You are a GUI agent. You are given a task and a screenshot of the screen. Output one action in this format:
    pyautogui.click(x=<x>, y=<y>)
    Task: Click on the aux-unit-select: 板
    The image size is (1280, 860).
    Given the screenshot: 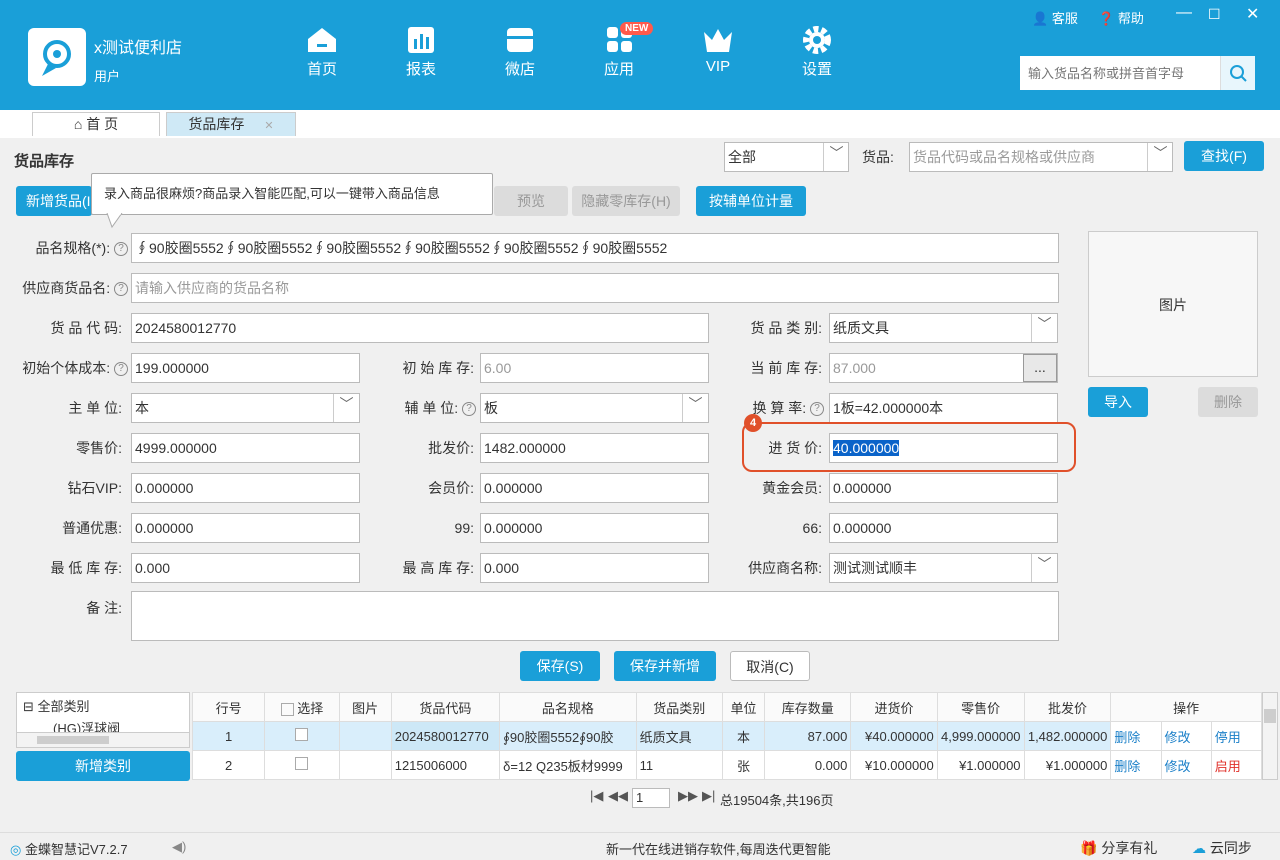 What is the action you would take?
    pyautogui.click(x=594, y=408)
    